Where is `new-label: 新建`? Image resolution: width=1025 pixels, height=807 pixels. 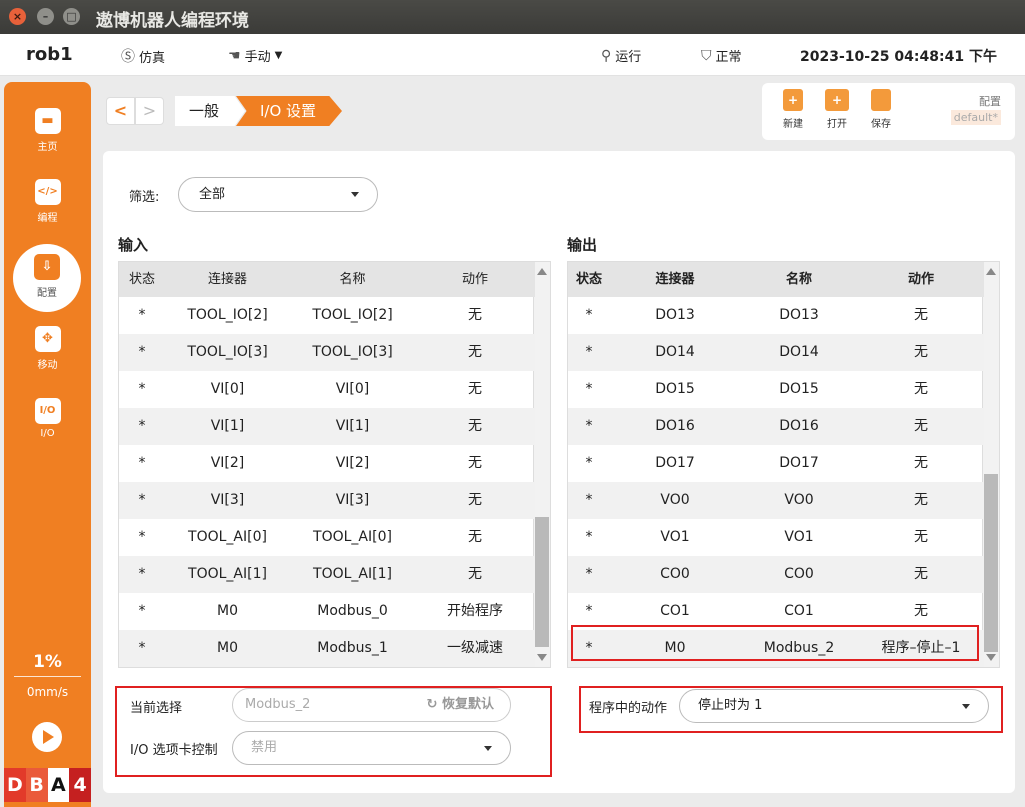 new-label: 新建 is located at coordinates (793, 124).